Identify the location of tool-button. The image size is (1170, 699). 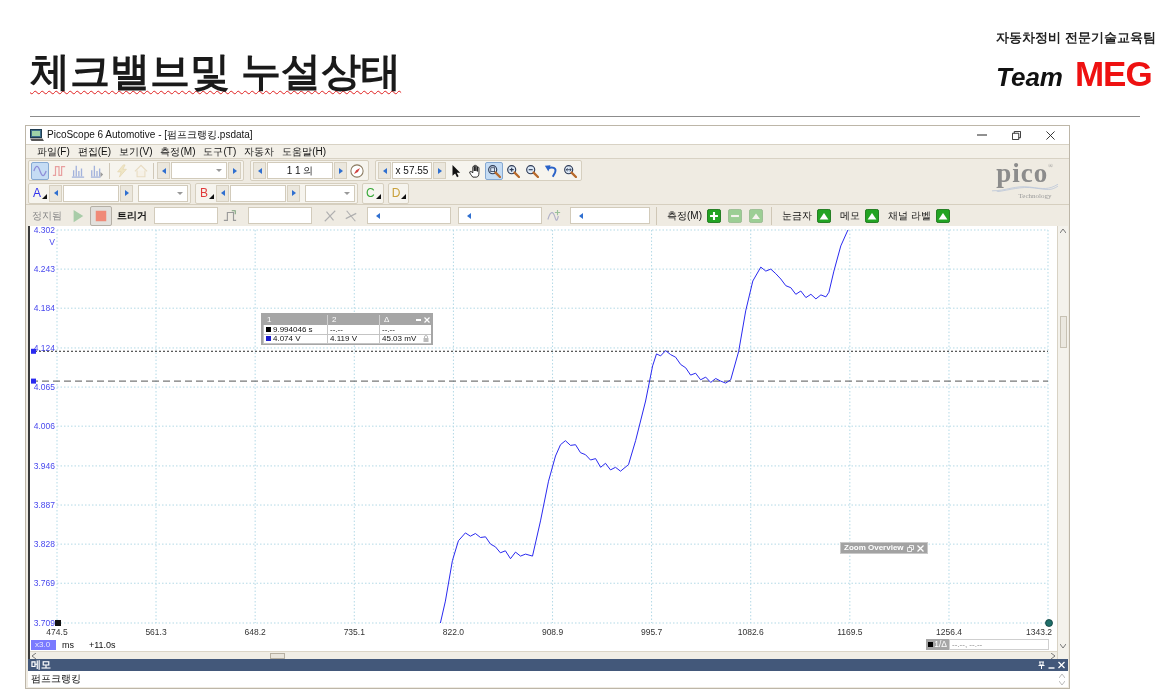
(494, 170).